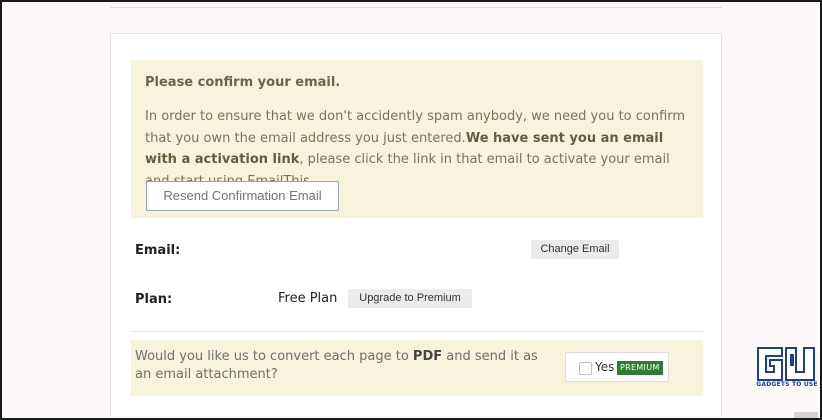  Describe the element at coordinates (787, 384) in the screenshot. I see `watermark-caption: GADGETS TO USE` at that location.